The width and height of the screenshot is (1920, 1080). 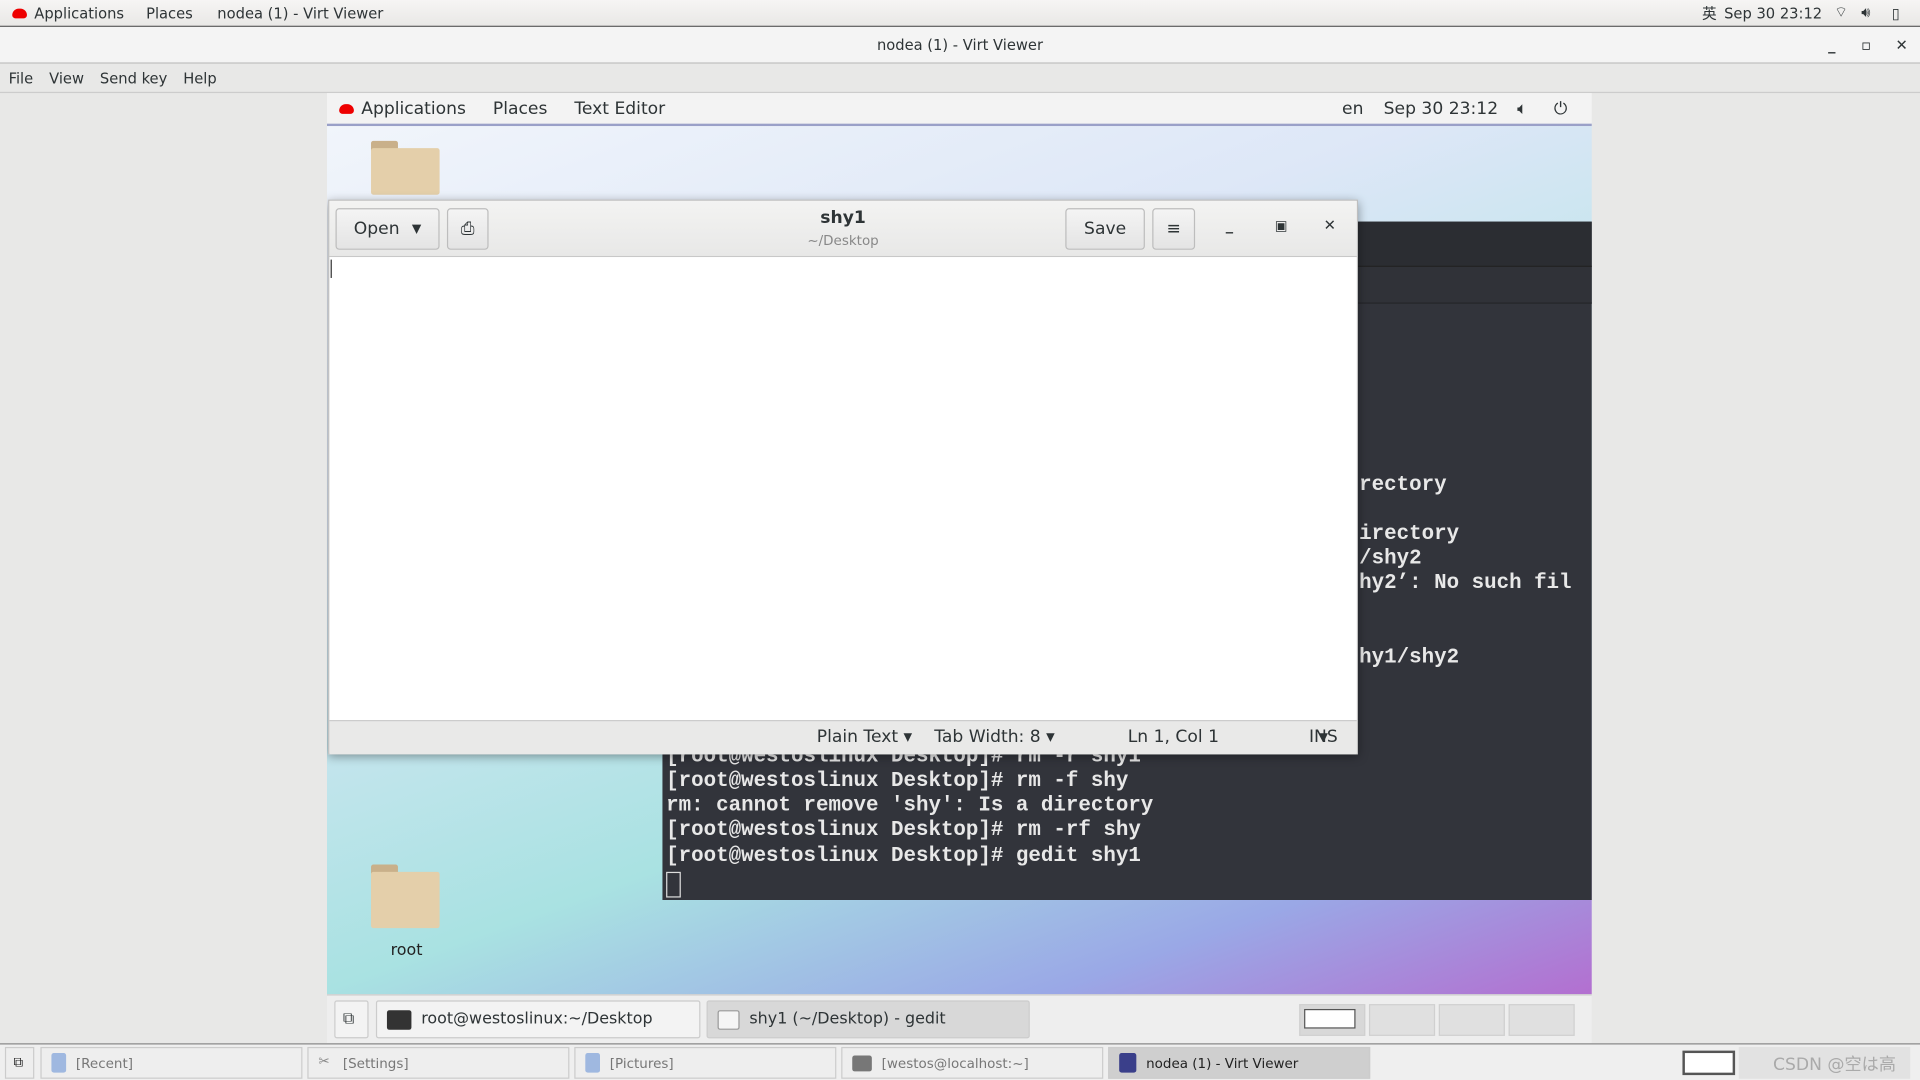 What do you see at coordinates (910, 806) in the screenshot?
I see `terminal-line: rm: cannot remove 'shy': Is a directory` at bounding box center [910, 806].